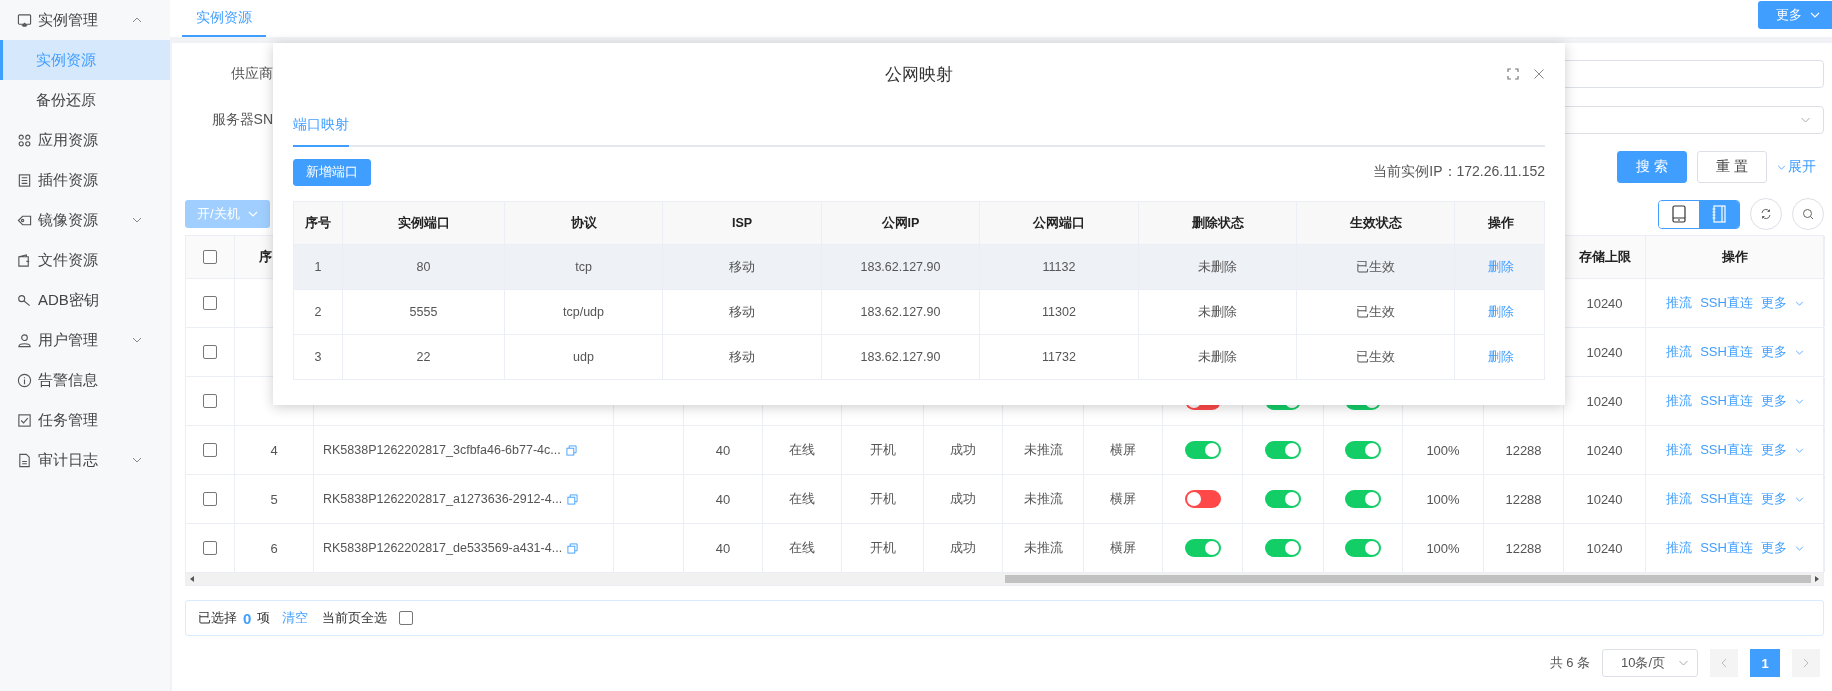  Describe the element at coordinates (321, 126) in the screenshot. I see `dialog-tab: 端口映射` at that location.